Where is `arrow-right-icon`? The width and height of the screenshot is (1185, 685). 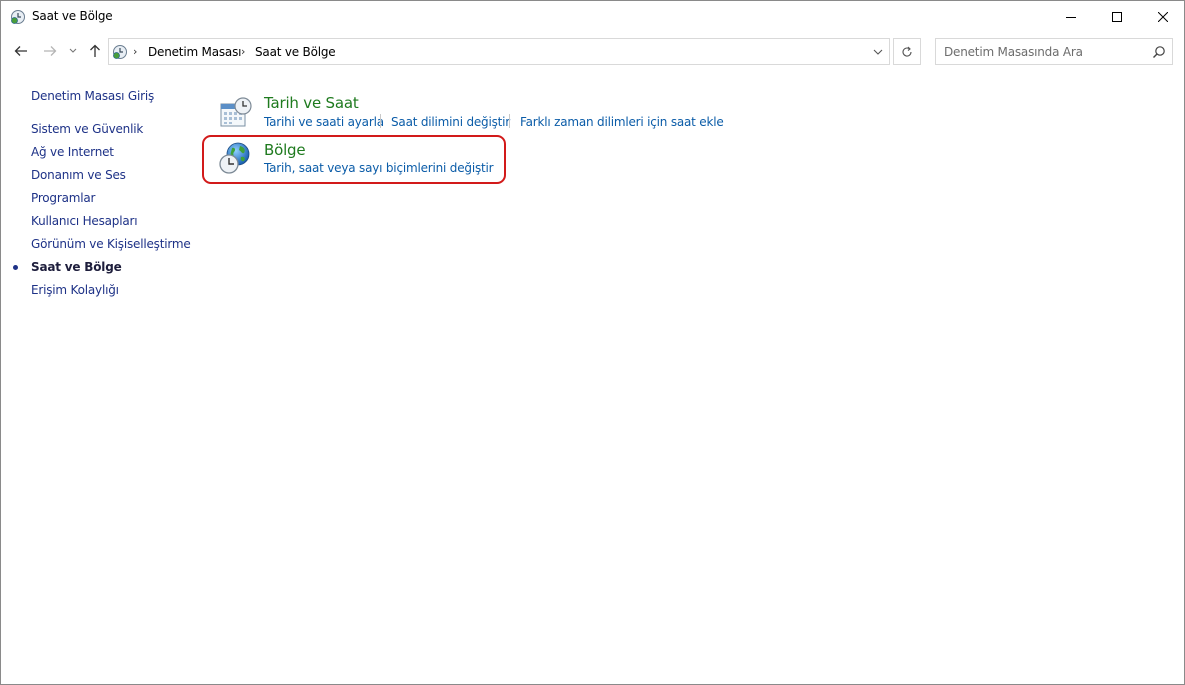
arrow-right-icon is located at coordinates (50, 51).